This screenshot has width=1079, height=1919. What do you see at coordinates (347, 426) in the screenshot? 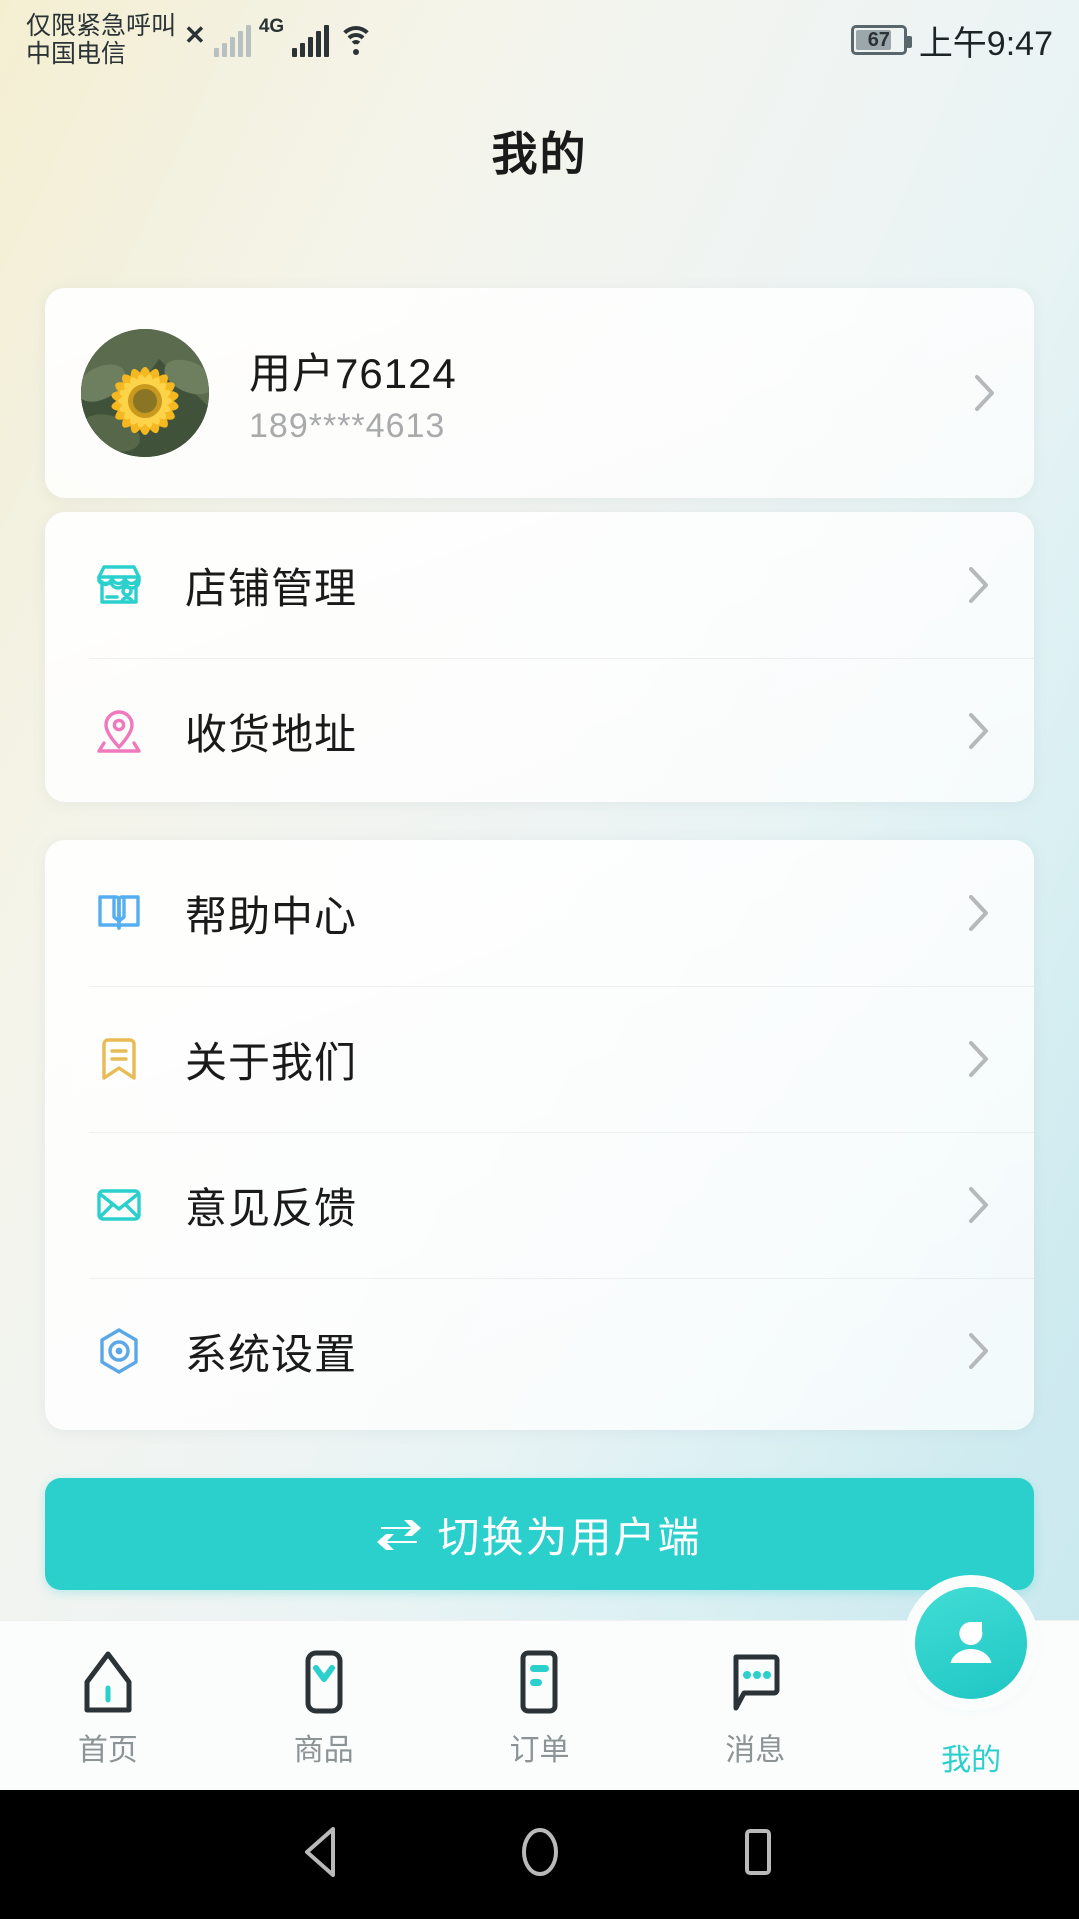
I see `user-phone: 189****4613` at bounding box center [347, 426].